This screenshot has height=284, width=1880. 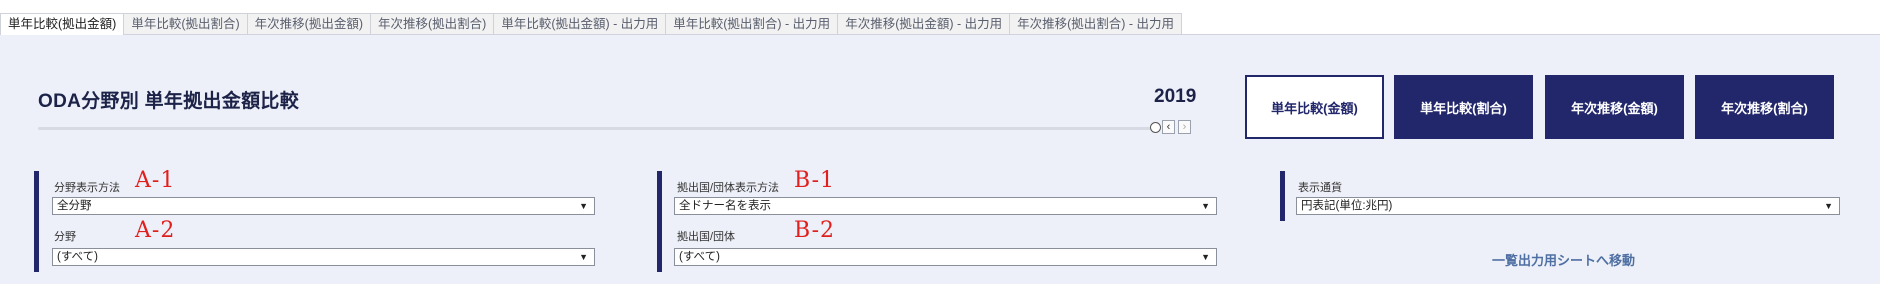 I want to click on filter-panel-b-accent, so click(x=659, y=221).